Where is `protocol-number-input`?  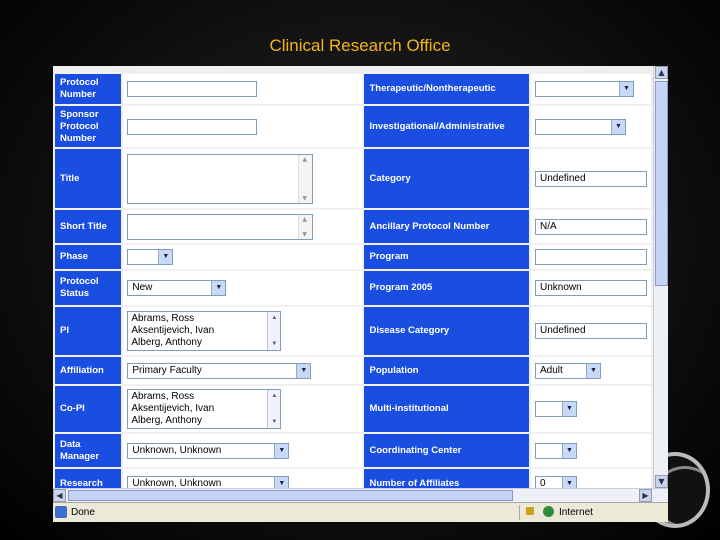 protocol-number-input is located at coordinates (192, 89).